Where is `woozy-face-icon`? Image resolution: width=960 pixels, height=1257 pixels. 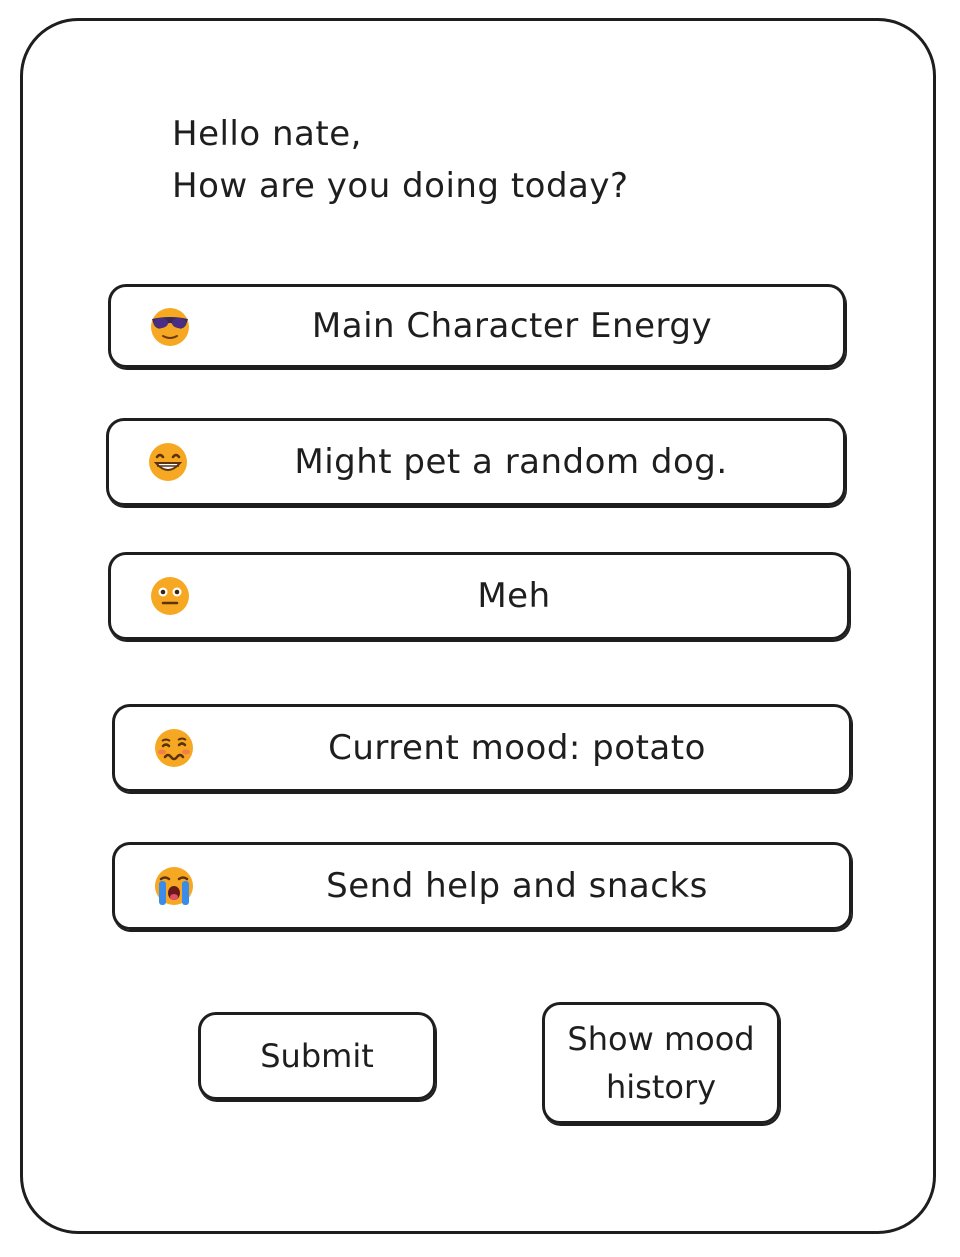
woozy-face-icon is located at coordinates (174, 748).